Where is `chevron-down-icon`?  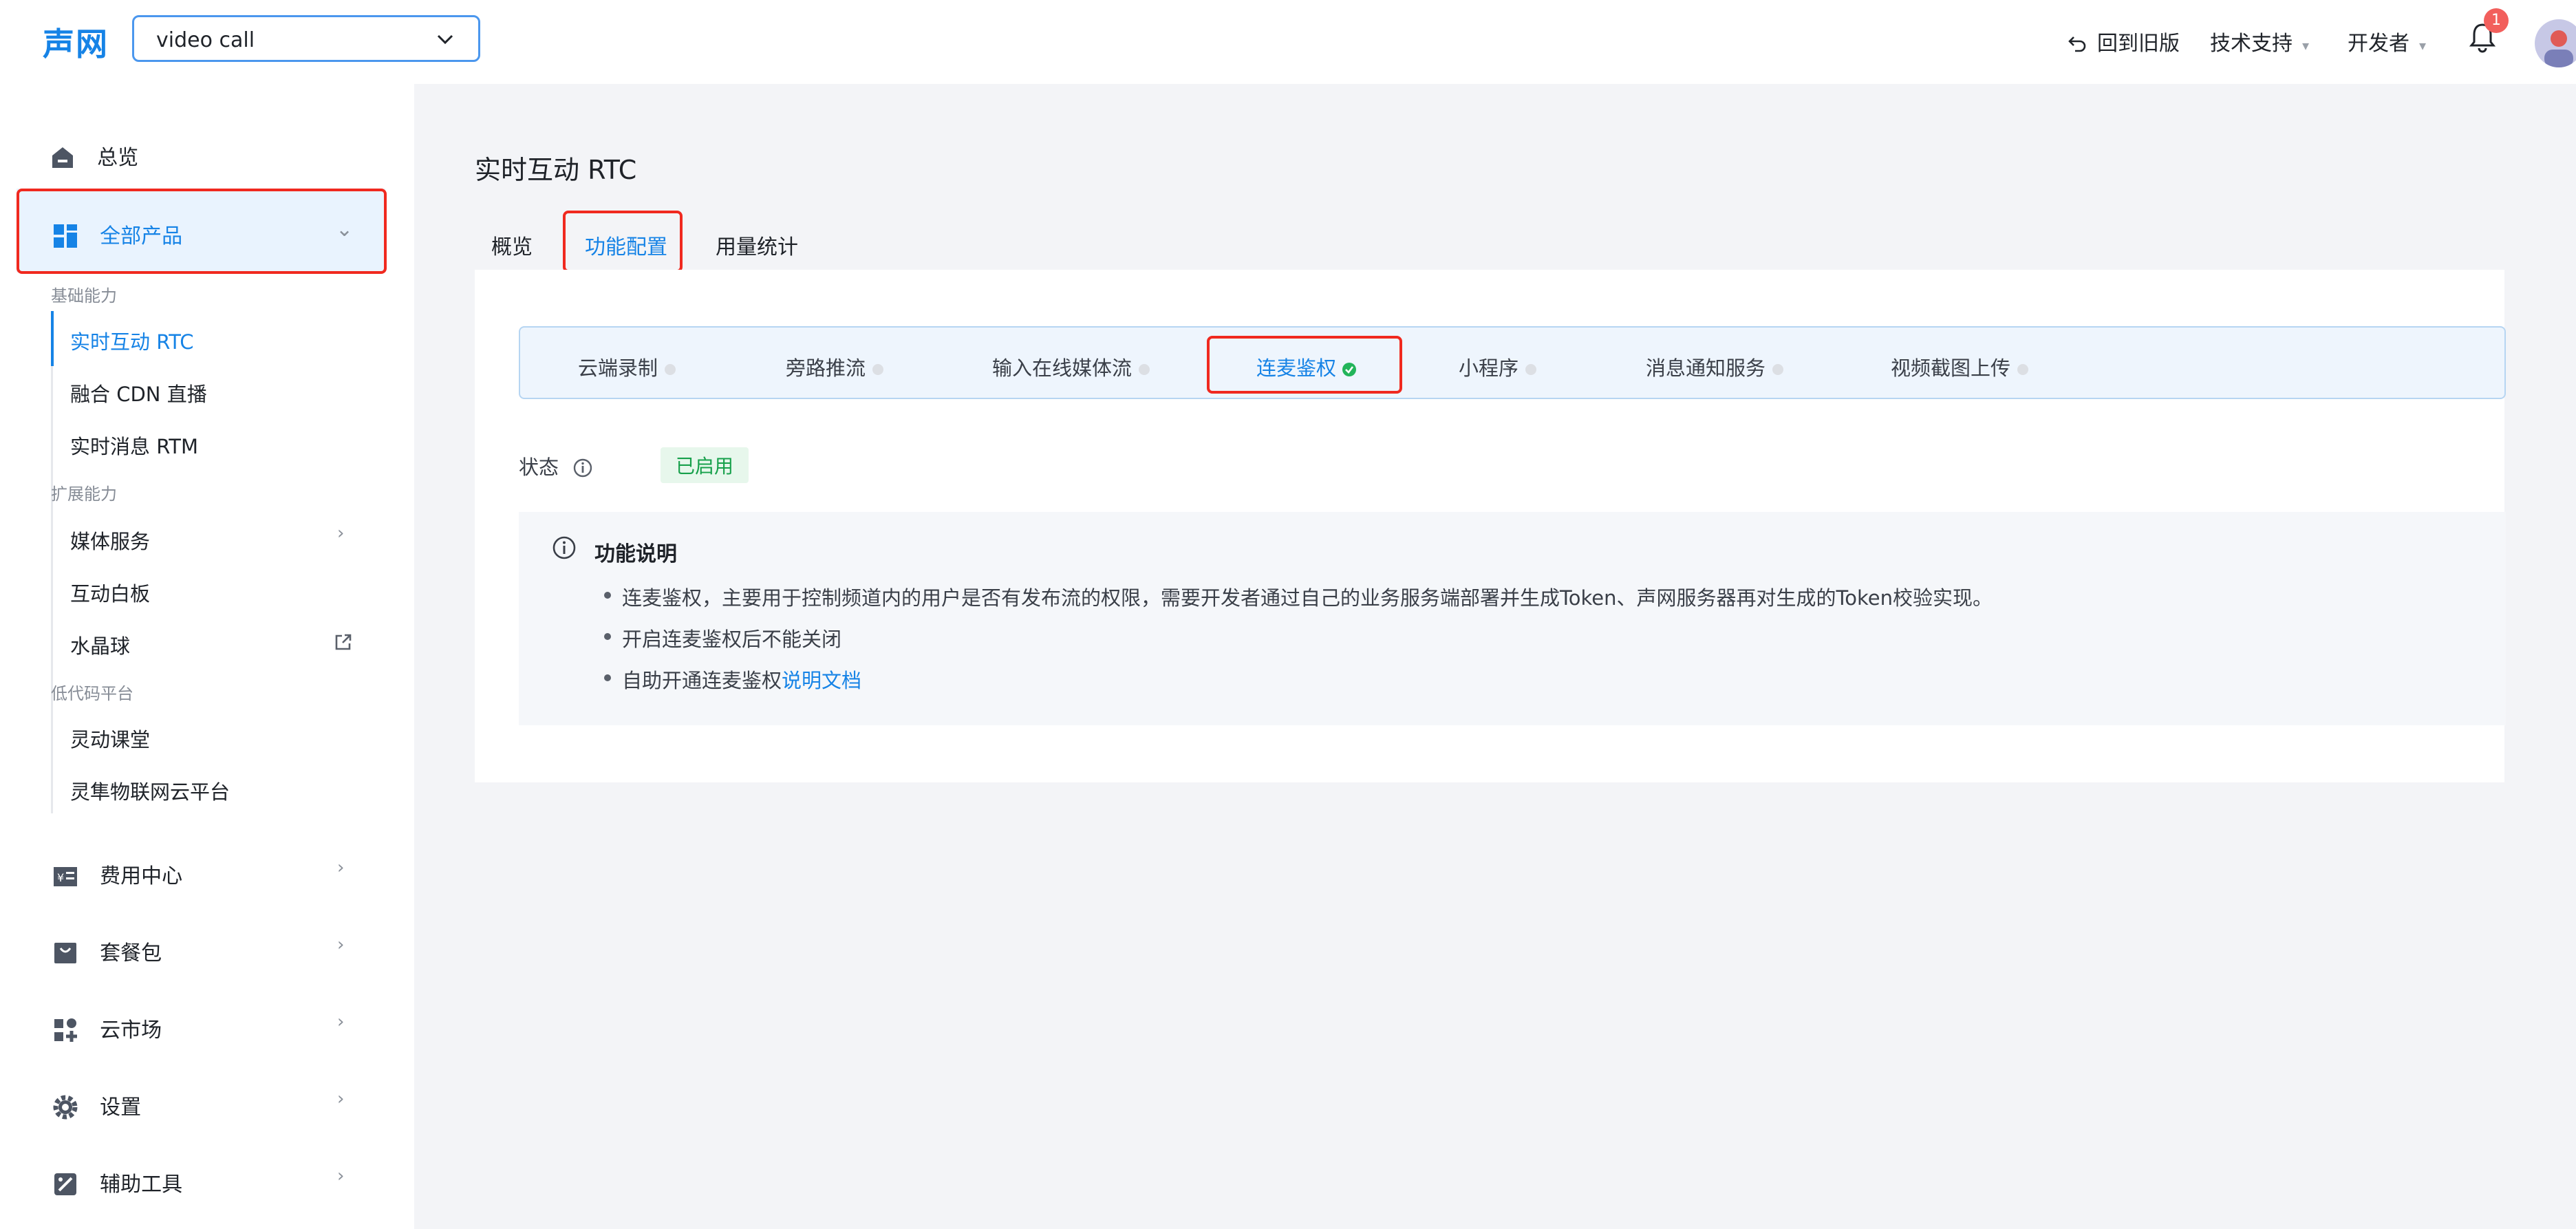
chevron-down-icon is located at coordinates (445, 39).